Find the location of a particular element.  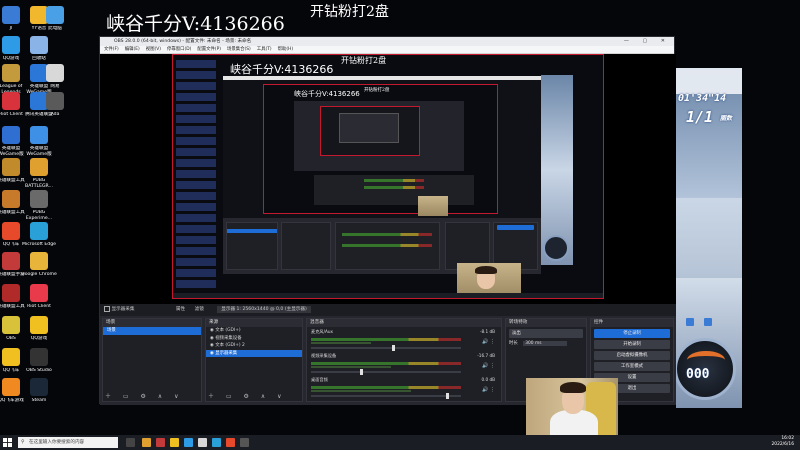

desktop-icon: 此电脑 is located at coordinates (55, 21).